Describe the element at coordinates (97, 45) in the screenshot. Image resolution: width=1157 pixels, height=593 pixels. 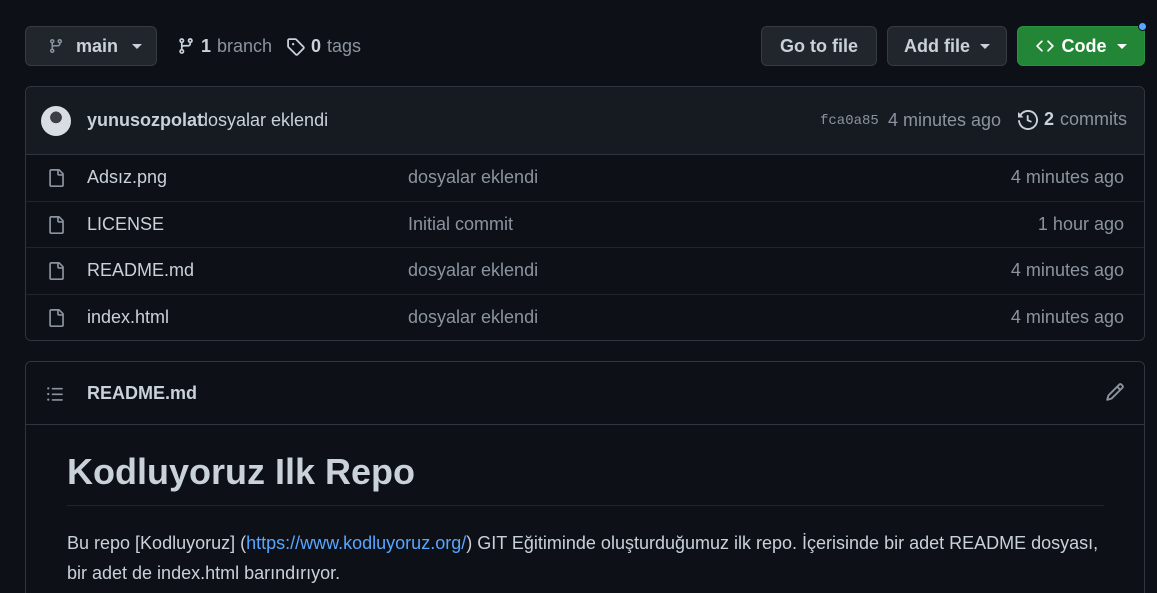
I see `branch-name: main` at that location.